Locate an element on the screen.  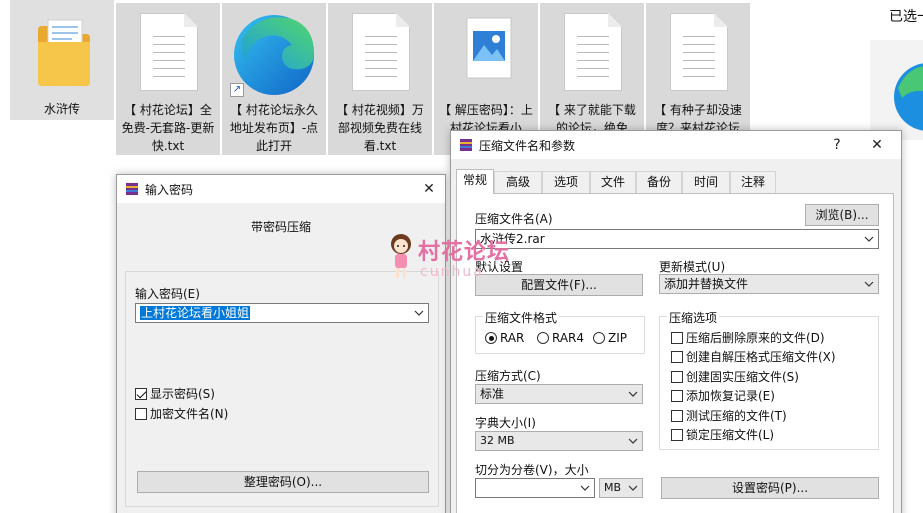
radio-label: ZIP is located at coordinates (617, 338).